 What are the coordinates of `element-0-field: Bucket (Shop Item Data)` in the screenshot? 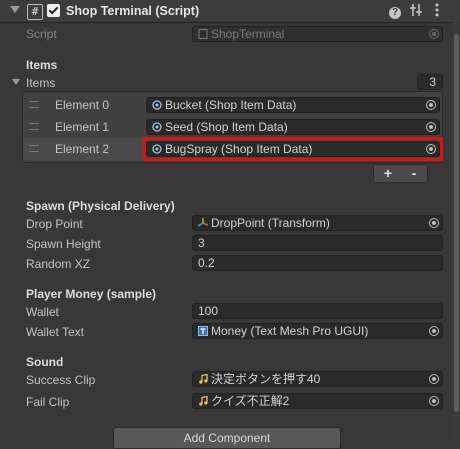 It's located at (293, 105).